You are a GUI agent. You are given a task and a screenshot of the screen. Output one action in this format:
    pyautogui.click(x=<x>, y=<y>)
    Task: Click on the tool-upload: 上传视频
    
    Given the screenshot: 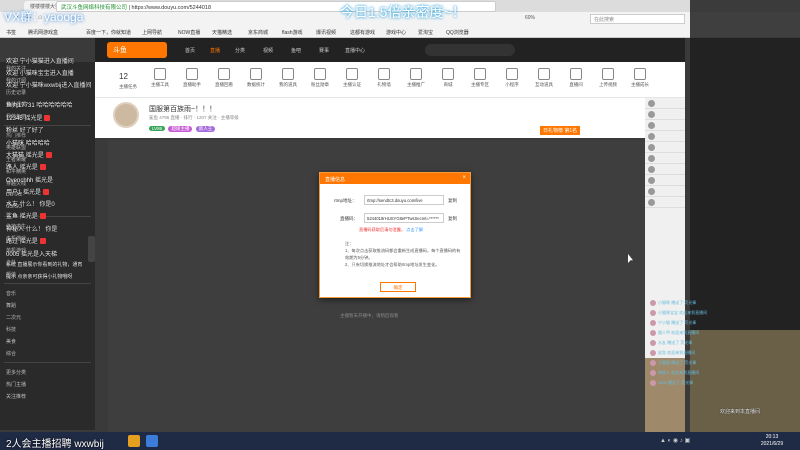 What is the action you would take?
    pyautogui.click(x=608, y=78)
    